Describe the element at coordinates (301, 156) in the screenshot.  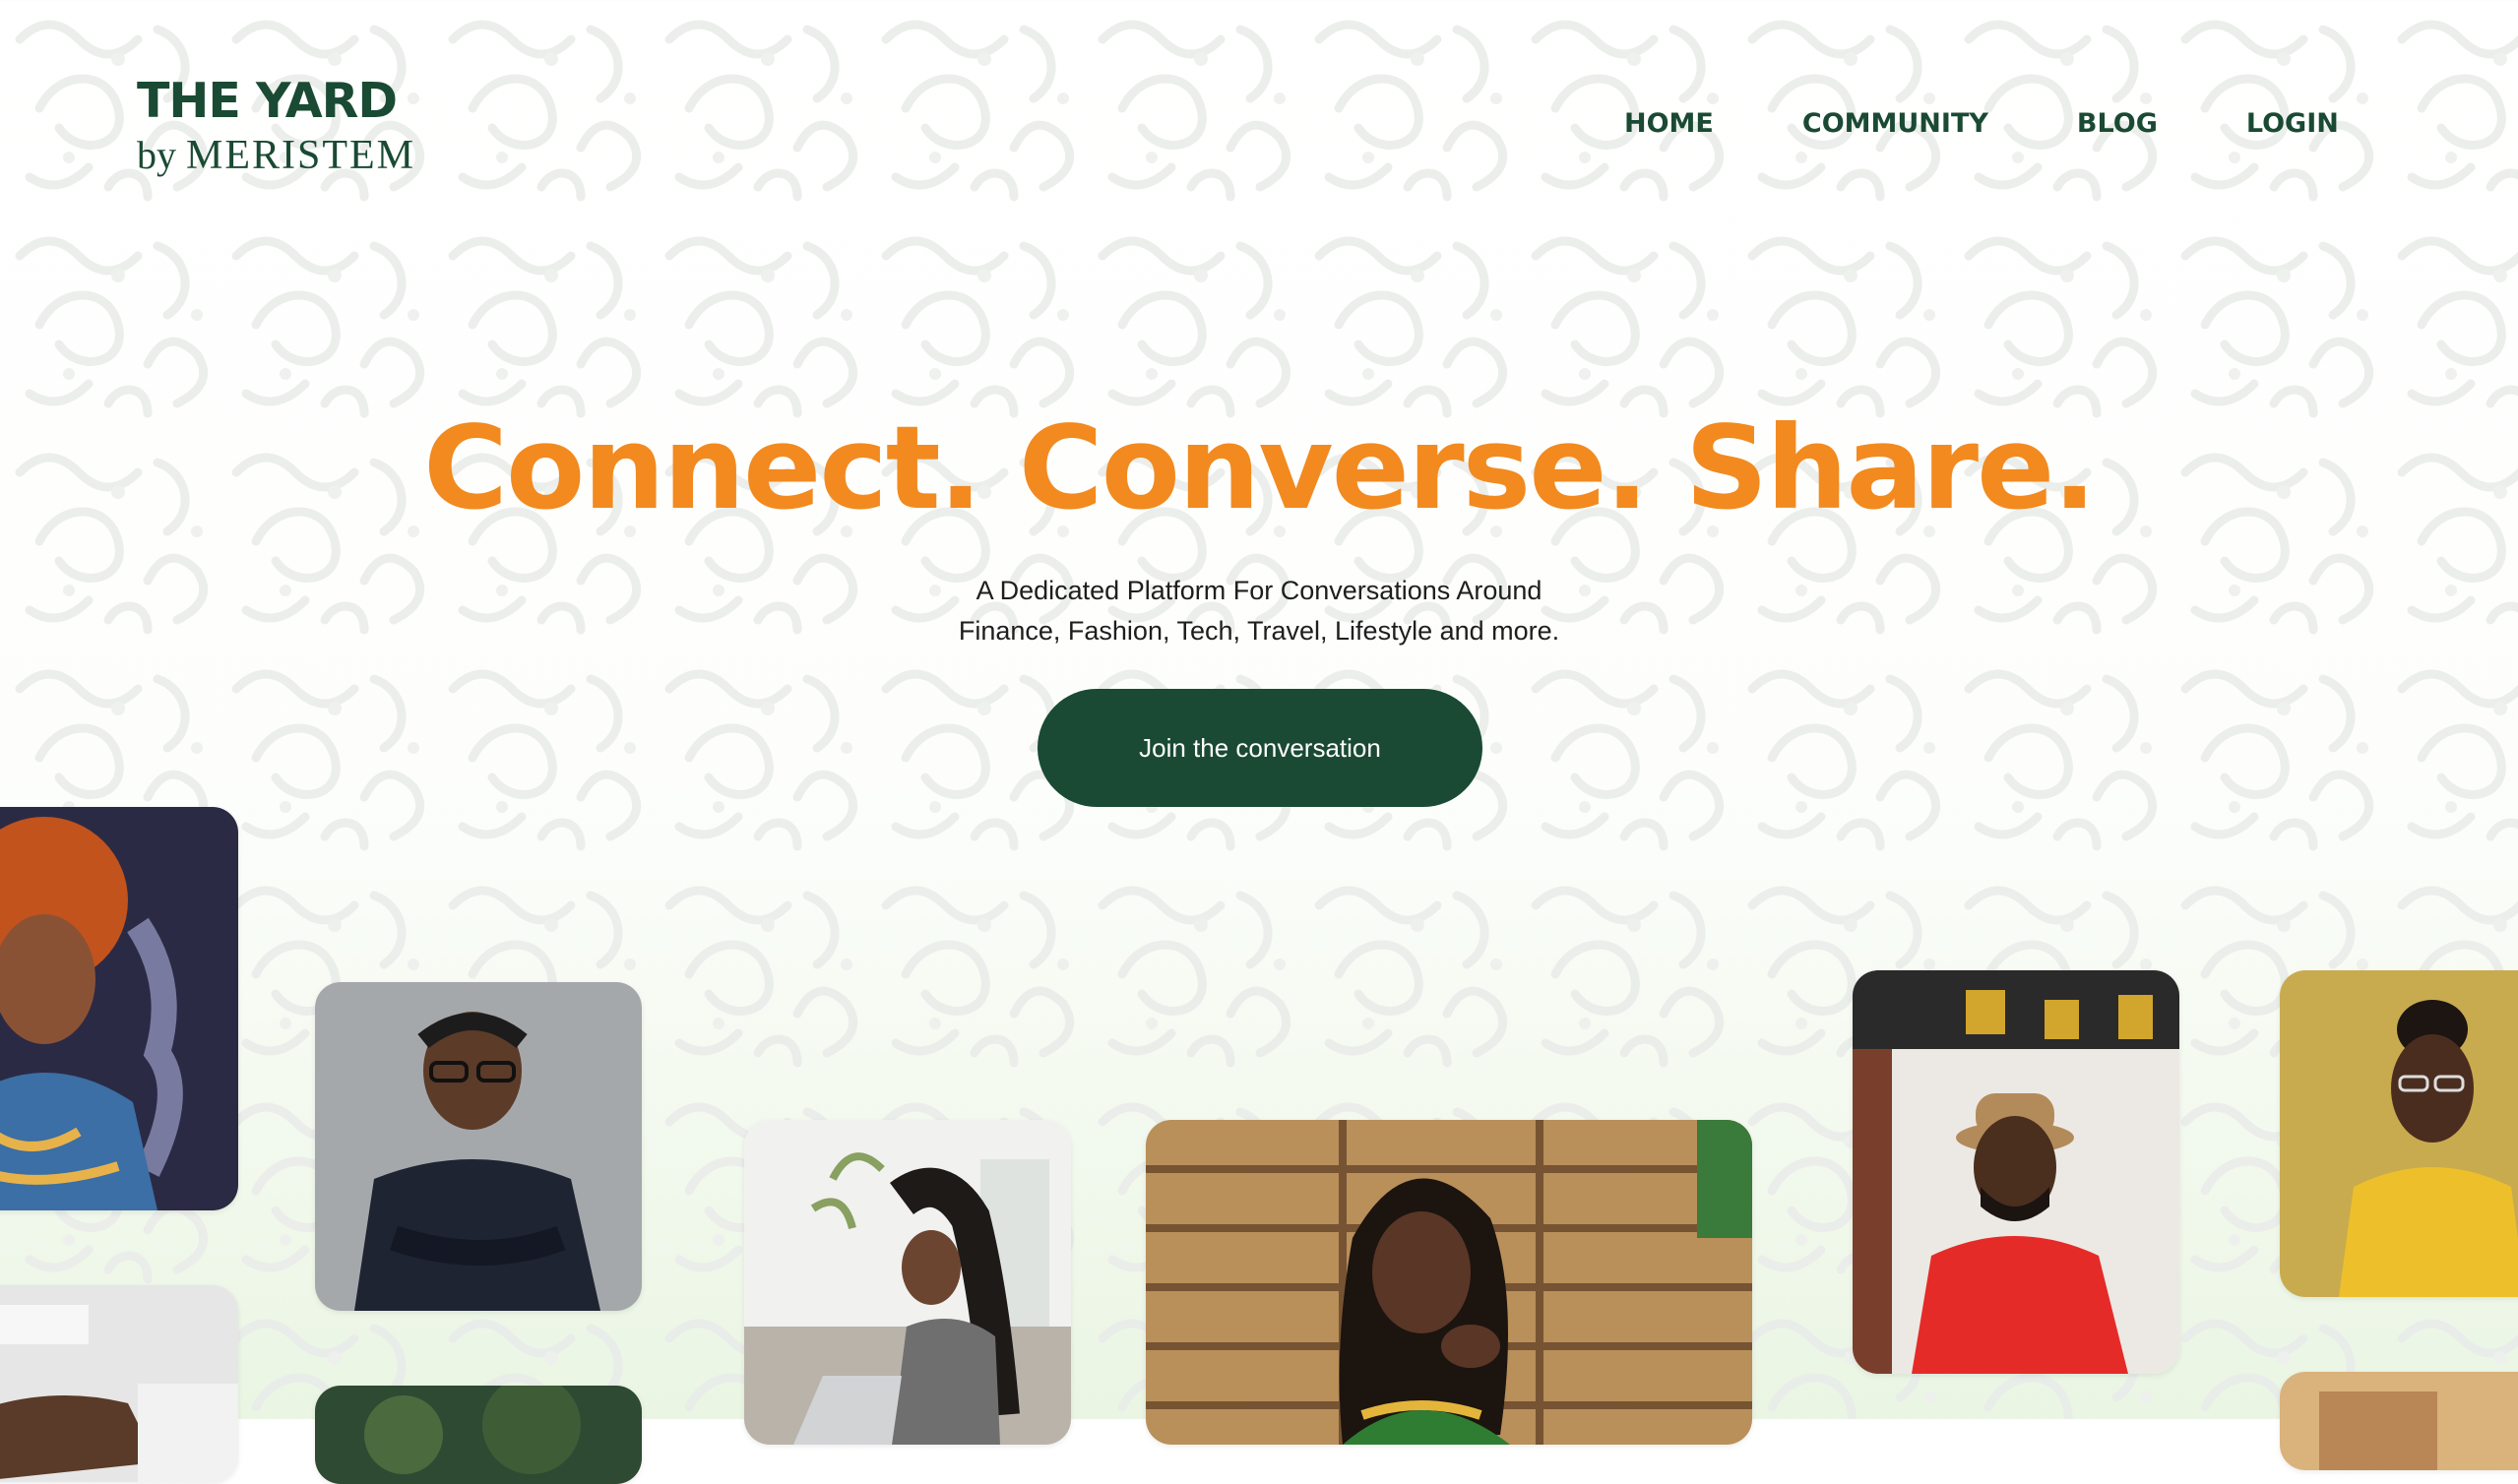
I see `logo-brand-name: MERISTEM` at that location.